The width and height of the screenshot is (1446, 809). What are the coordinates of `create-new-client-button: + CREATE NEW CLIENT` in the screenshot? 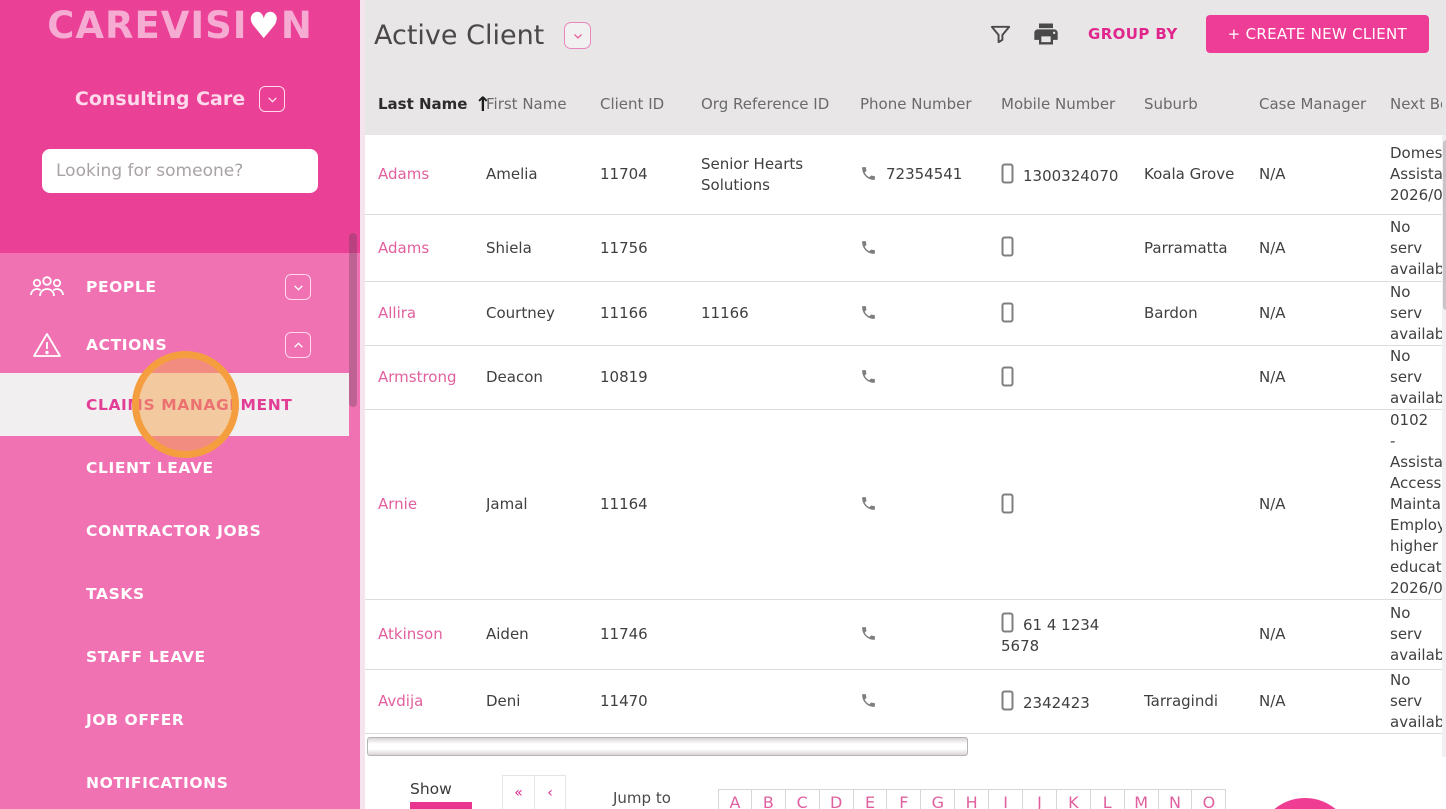 It's located at (1317, 34).